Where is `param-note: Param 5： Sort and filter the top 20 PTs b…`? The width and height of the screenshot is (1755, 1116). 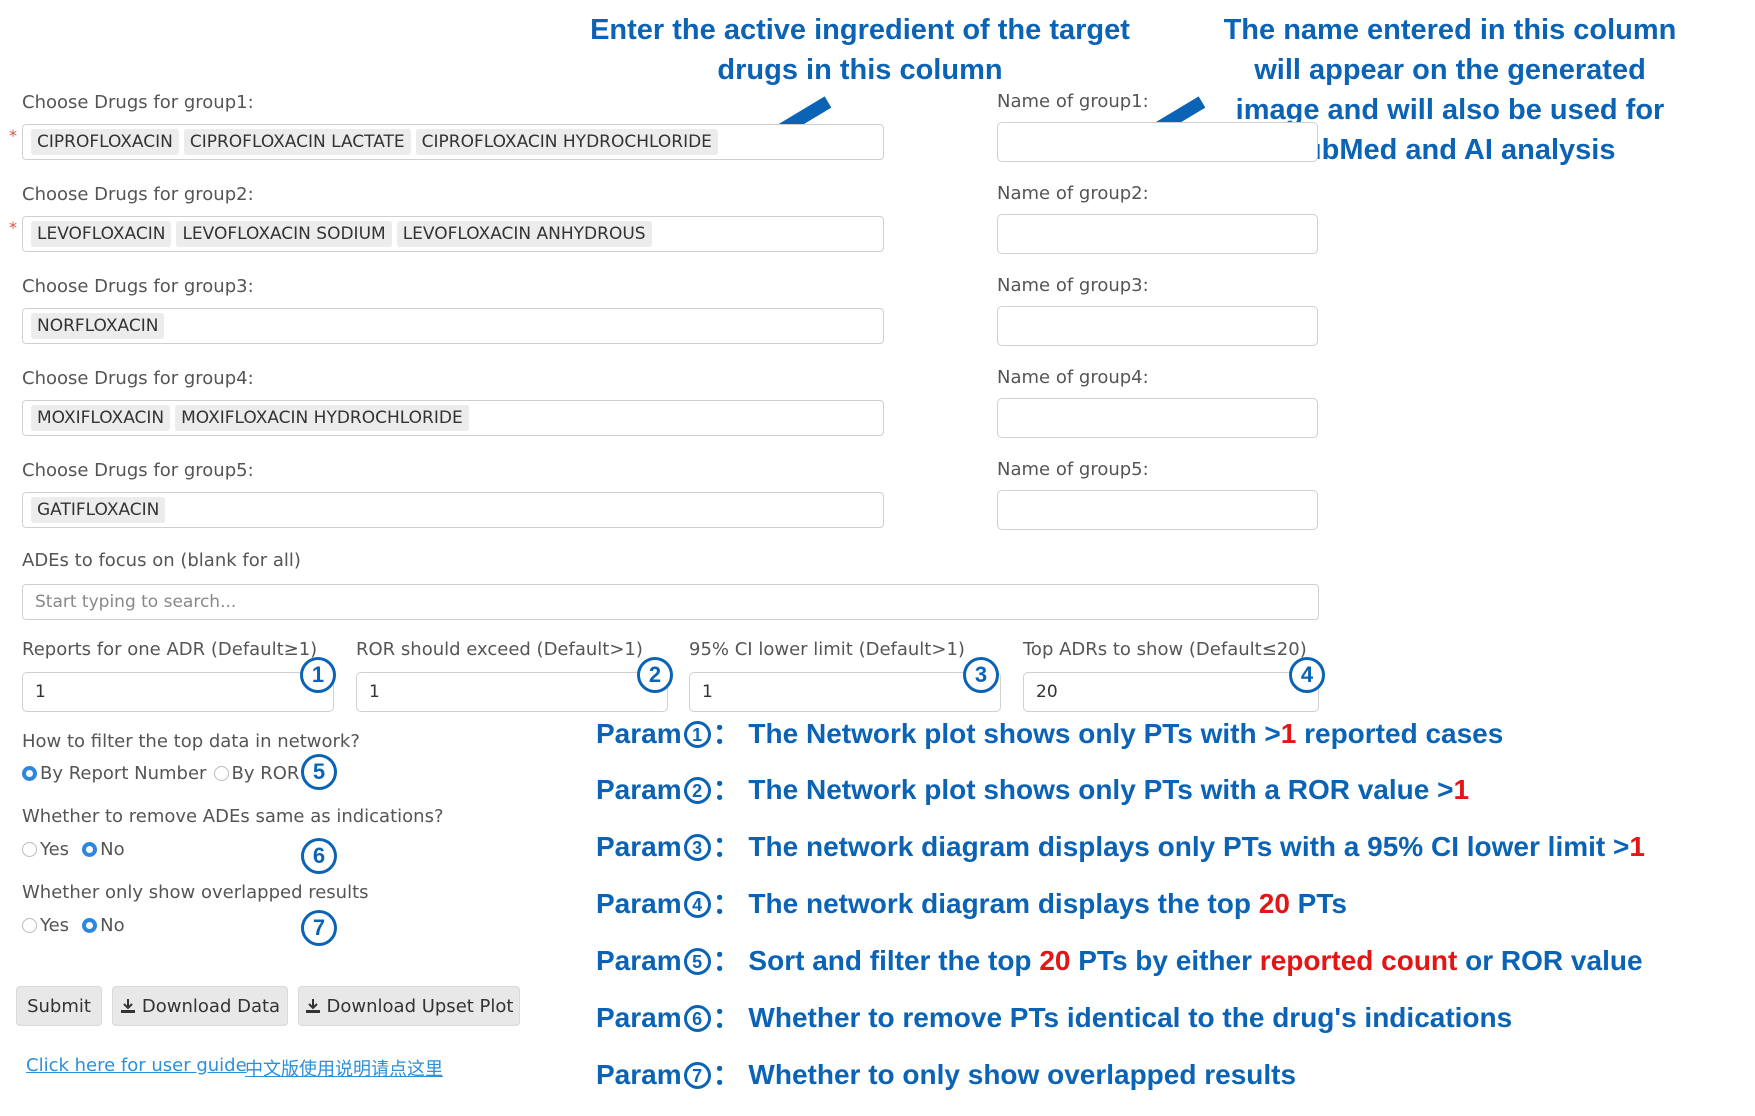 param-note: Param 5： Sort and filter the top 20 PTs b… is located at coordinates (1119, 959).